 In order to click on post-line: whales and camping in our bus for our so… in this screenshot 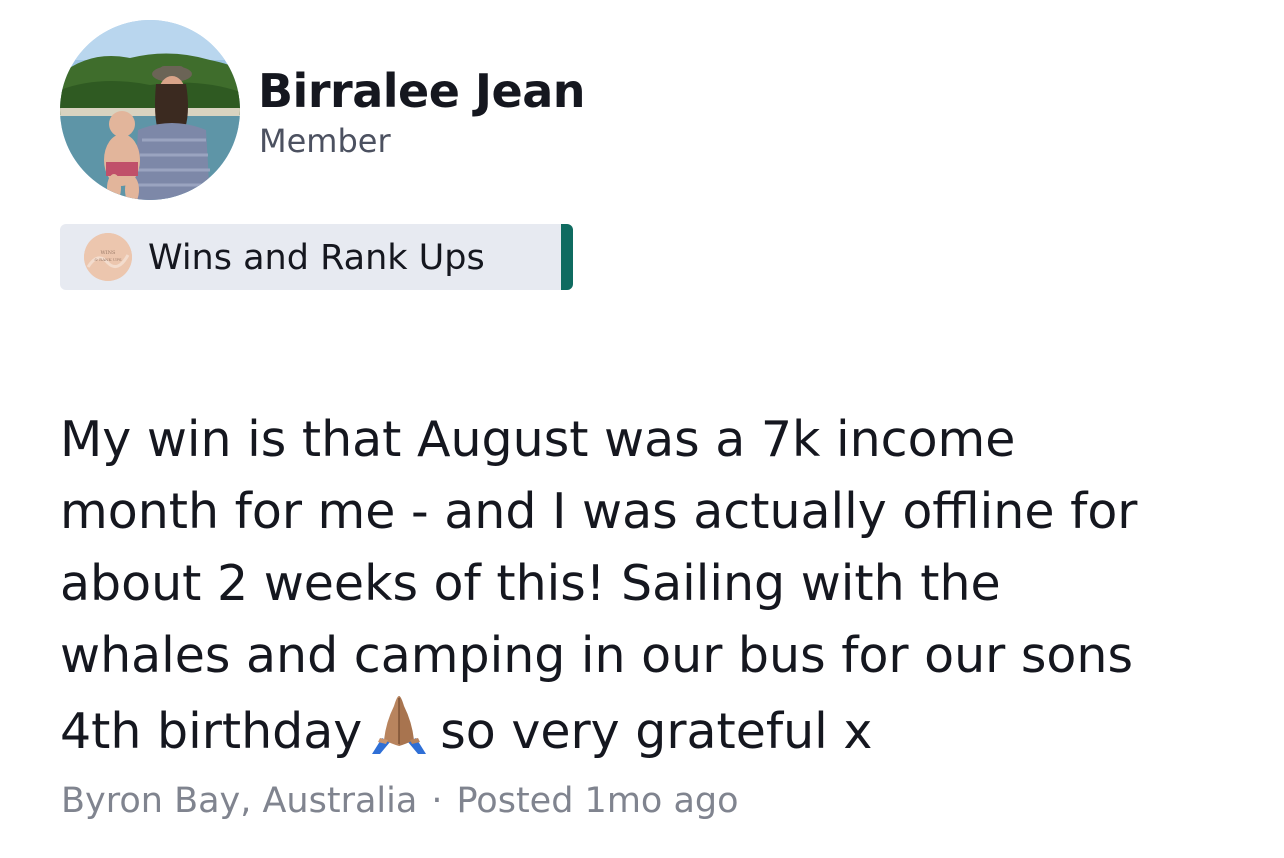, I will do `click(596, 655)`.